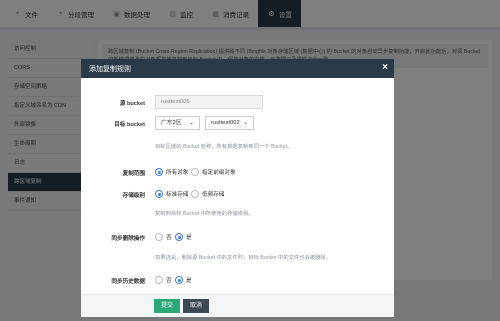 The image size is (500, 321). Describe the element at coordinates (110, 69) in the screenshot. I see `dialog-title: 添加复制规则` at that location.